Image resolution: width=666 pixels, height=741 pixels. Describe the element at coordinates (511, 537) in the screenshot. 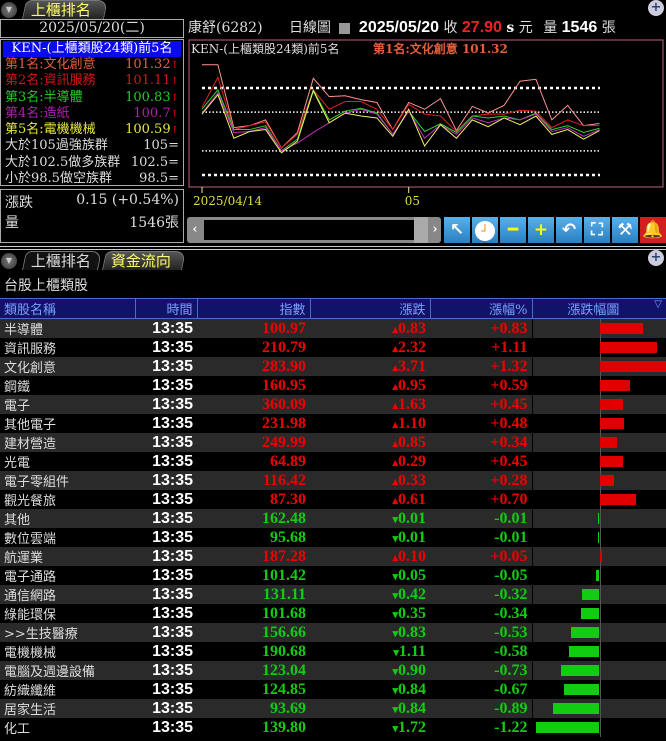

I see `pct-value: -0.01` at that location.